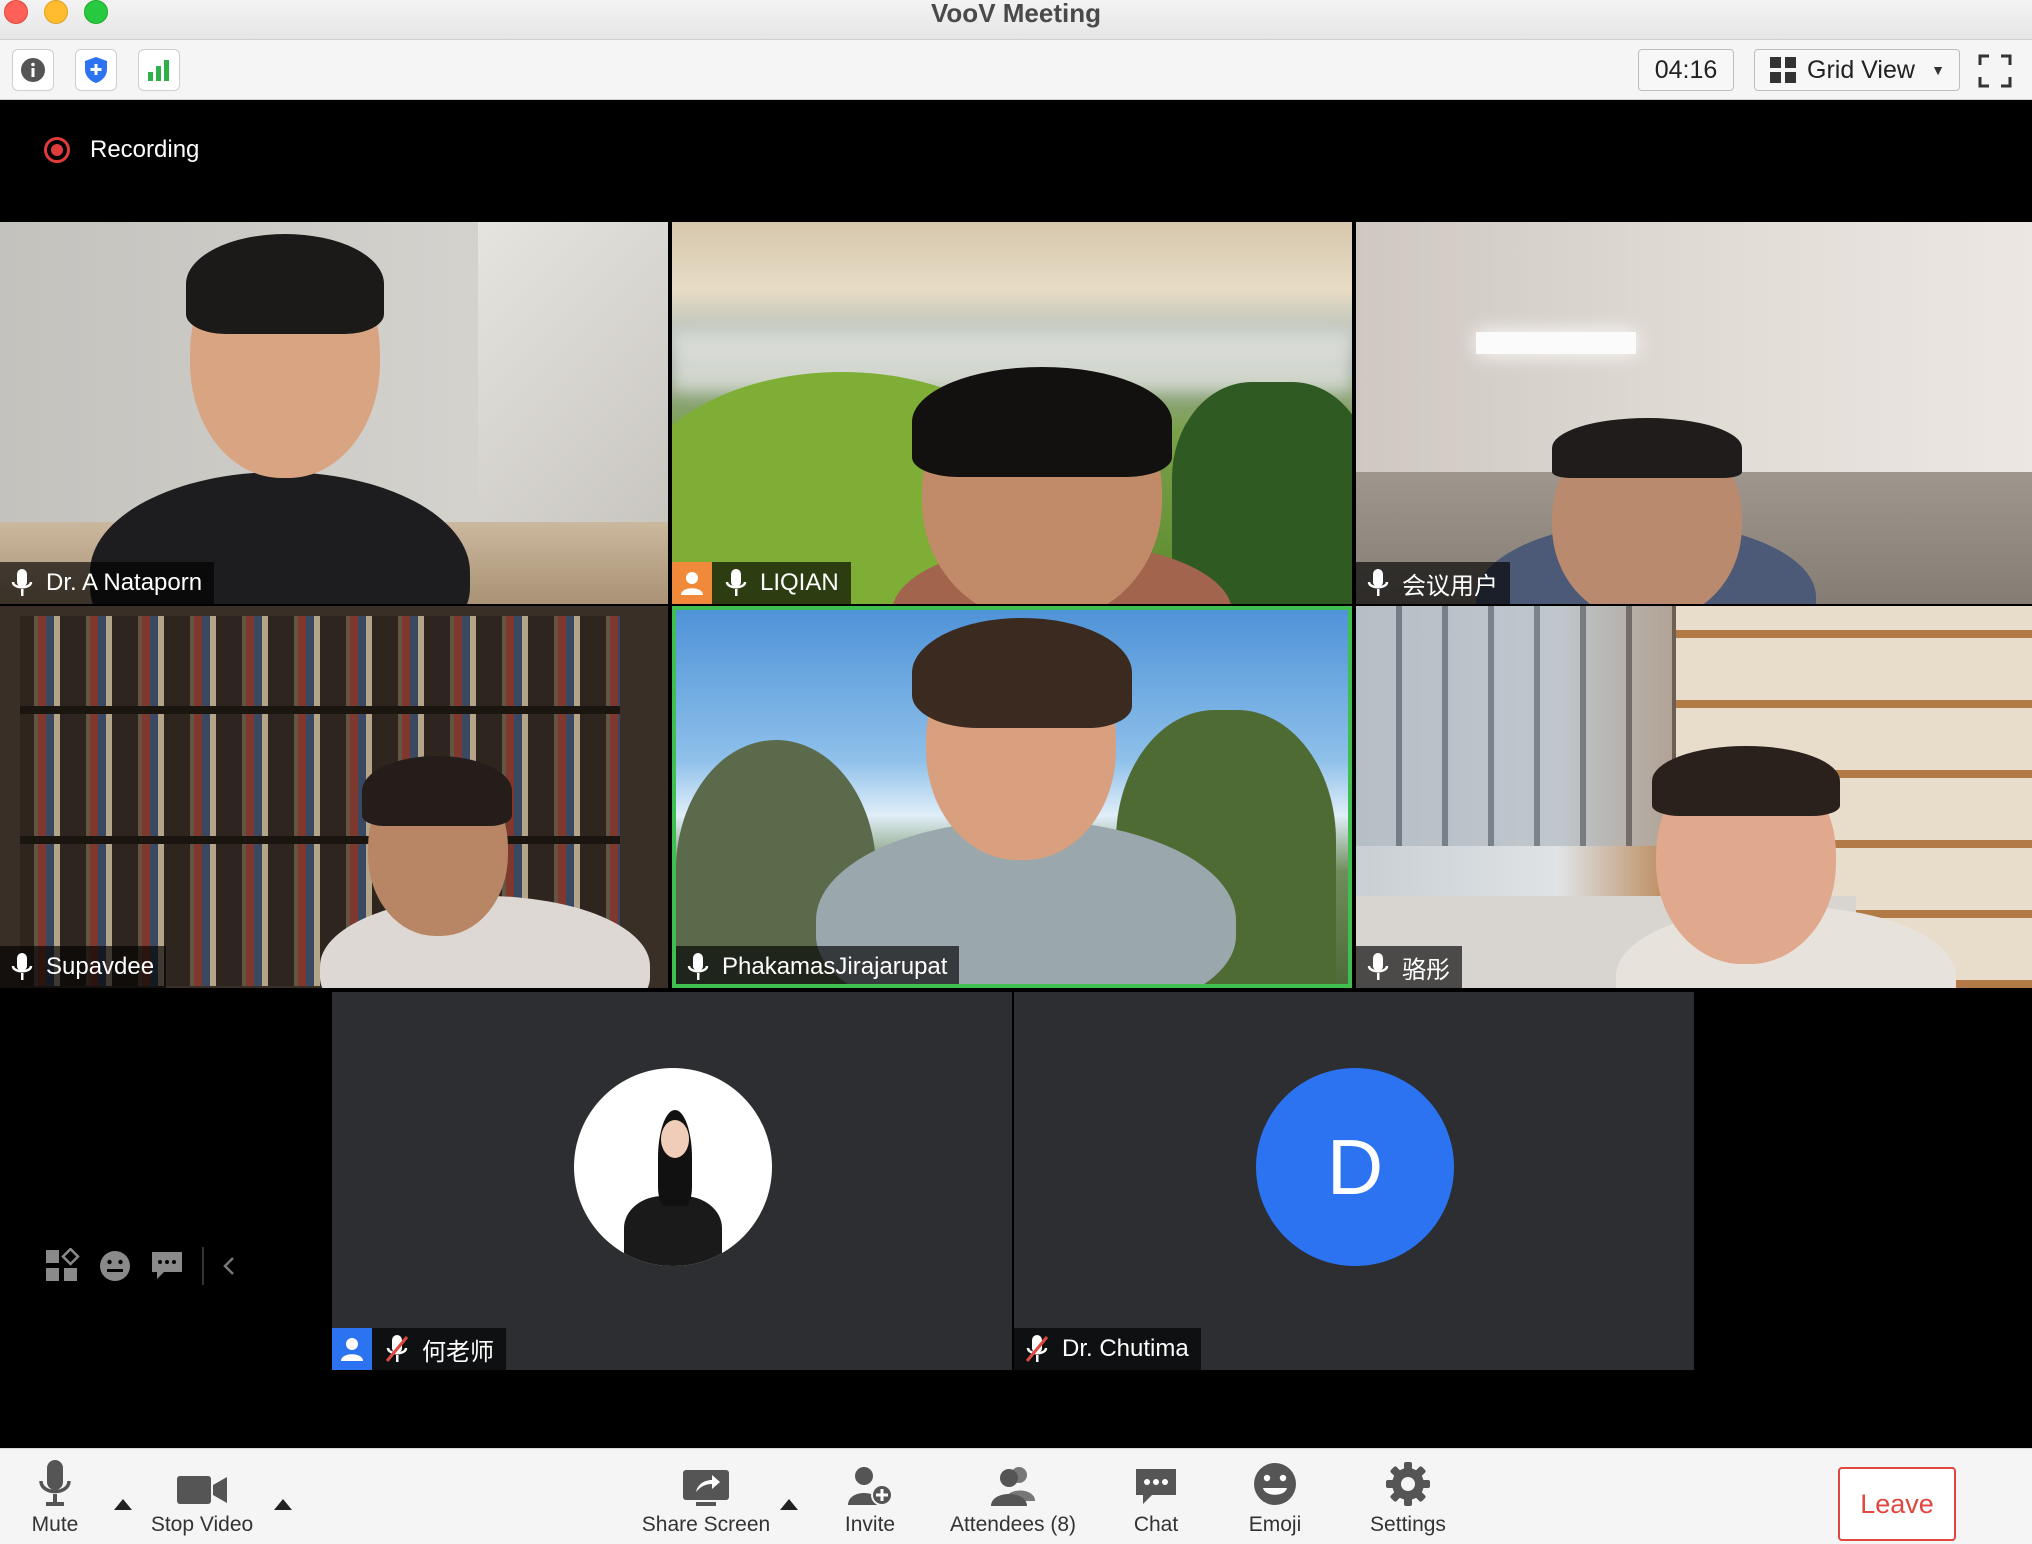  I want to click on chat-button: Chat, so click(1156, 1496).